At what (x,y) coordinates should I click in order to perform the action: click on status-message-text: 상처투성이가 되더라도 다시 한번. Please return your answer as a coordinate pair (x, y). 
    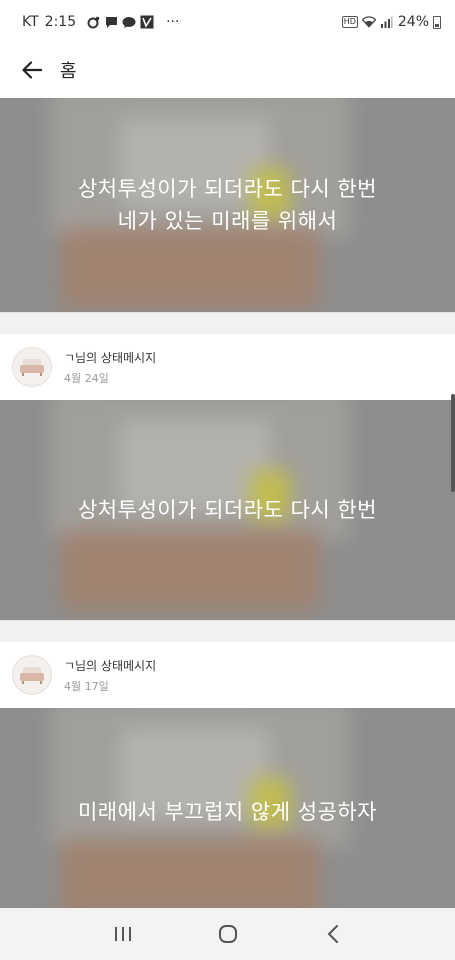
    Looking at the image, I should click on (227, 510).